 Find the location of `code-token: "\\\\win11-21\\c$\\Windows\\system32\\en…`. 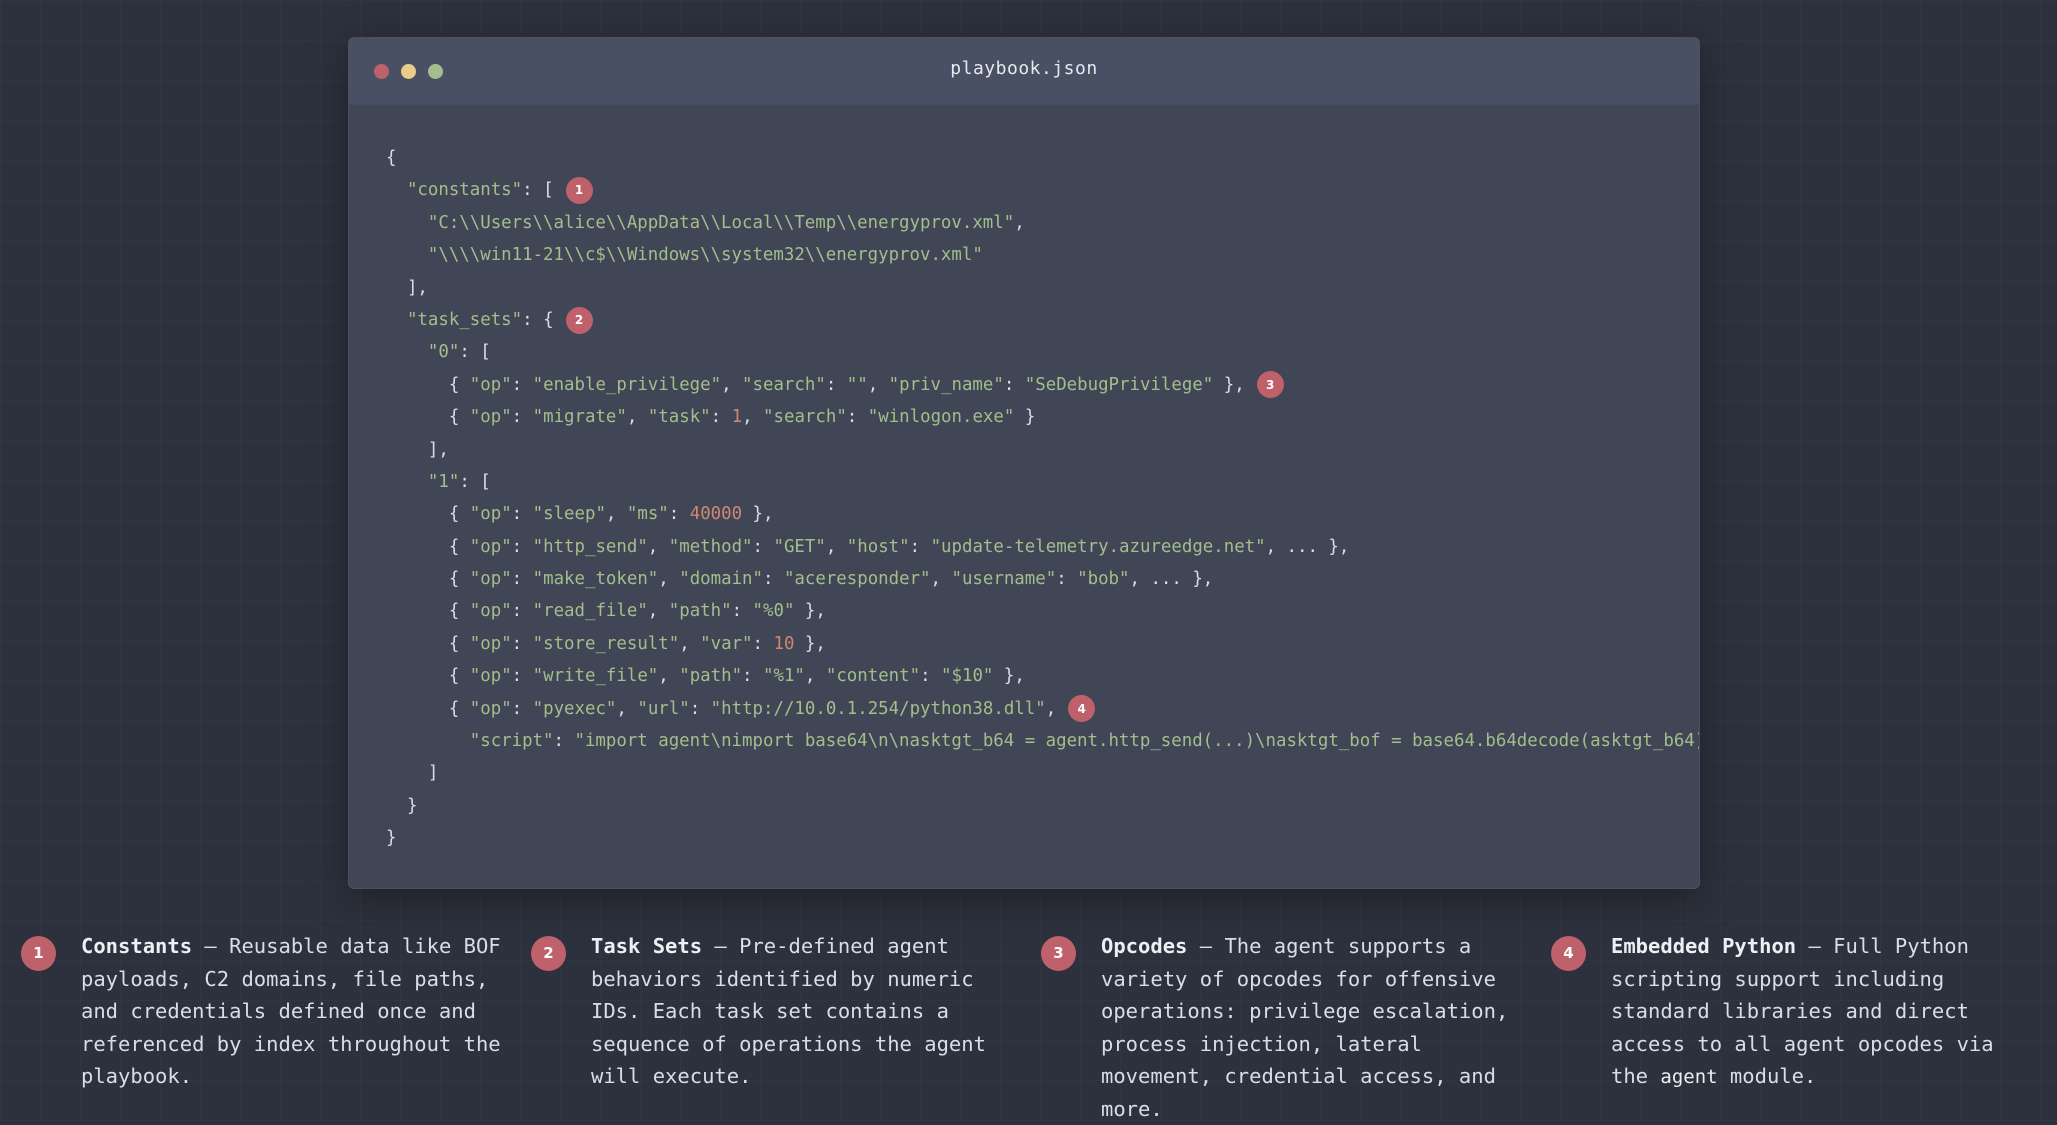

code-token: "\\\\win11-21\\c$\\Windows\\system32\\en… is located at coordinates (705, 255).